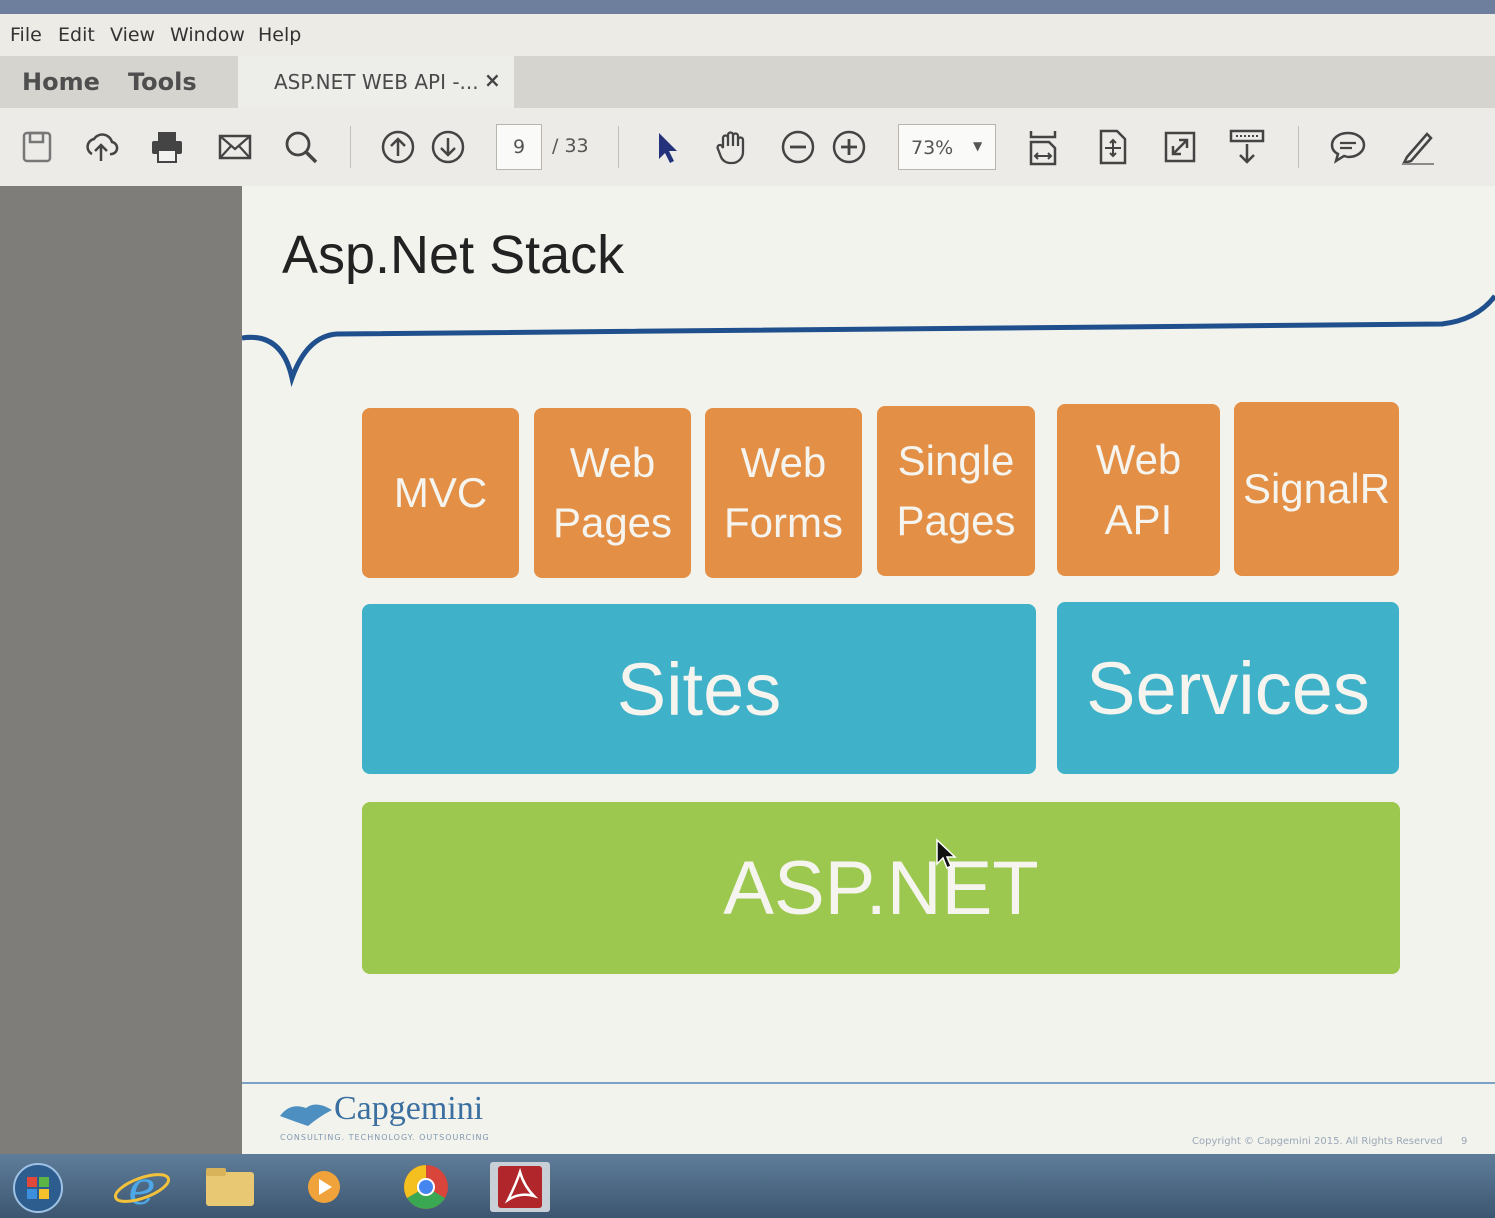  Describe the element at coordinates (946, 854) in the screenshot. I see `mouse-cursor-icon` at that location.